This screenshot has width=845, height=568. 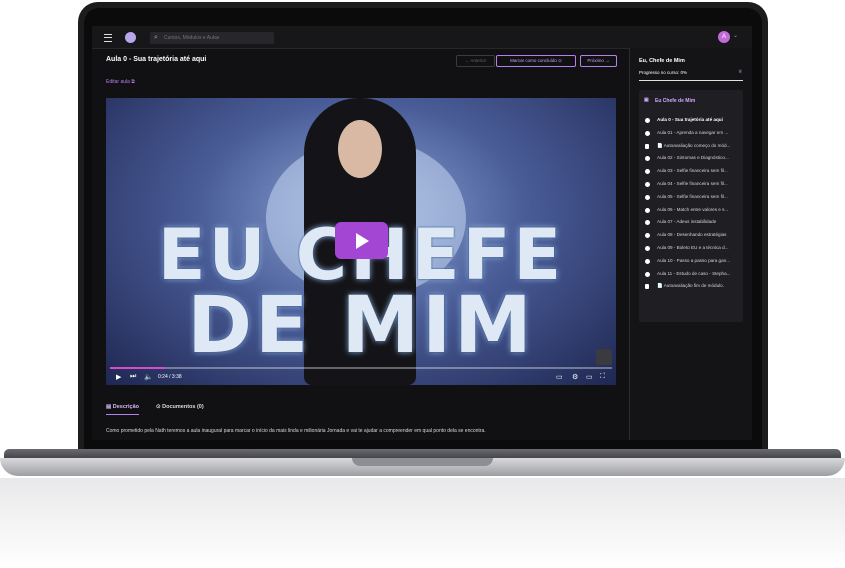 I want to click on miniplayer-icon: ▭, so click(x=589, y=377).